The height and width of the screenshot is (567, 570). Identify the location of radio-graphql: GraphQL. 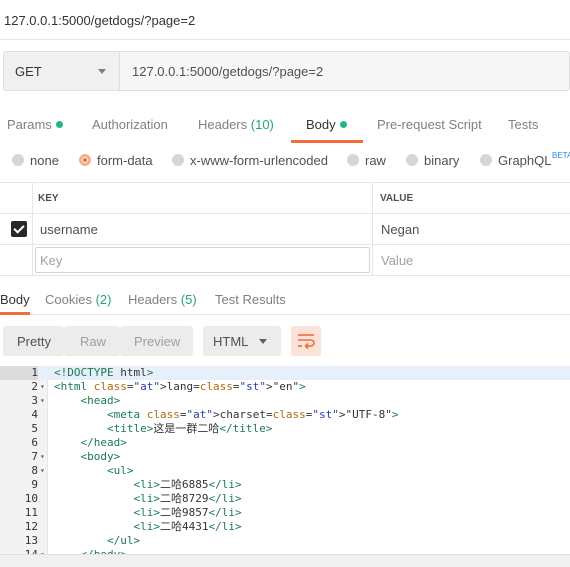
(515, 160).